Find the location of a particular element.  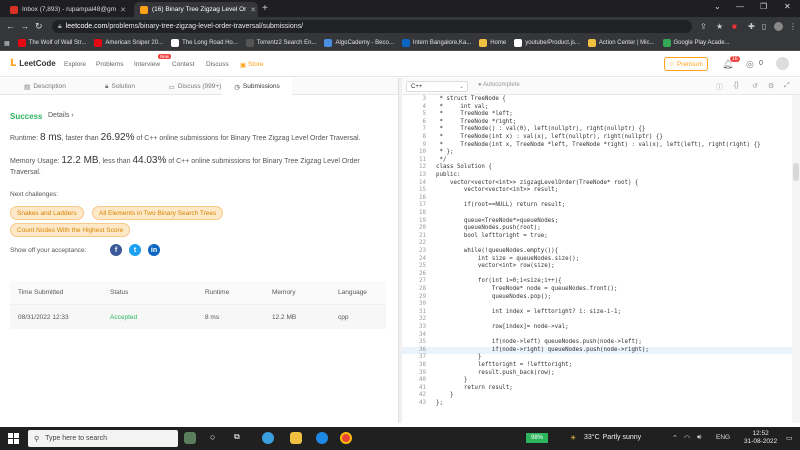

tab-solution: 🔒︎ Solution is located at coordinates (120, 86).